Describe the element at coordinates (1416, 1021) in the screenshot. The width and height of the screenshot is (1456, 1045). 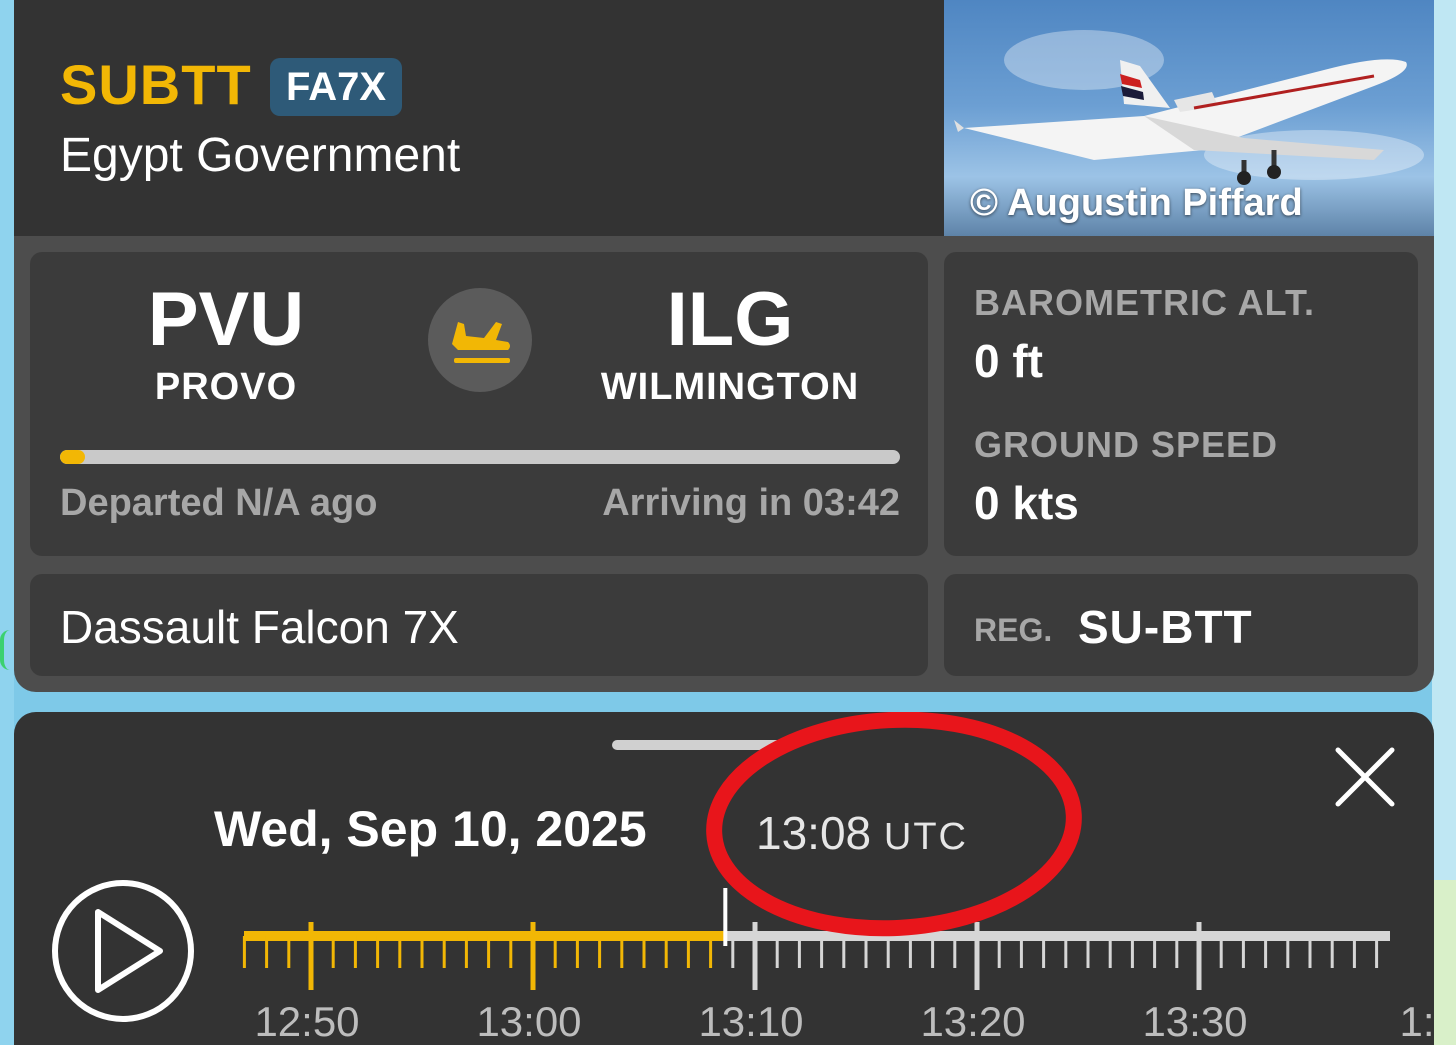
I see `timeline-tick-label: 1:` at that location.